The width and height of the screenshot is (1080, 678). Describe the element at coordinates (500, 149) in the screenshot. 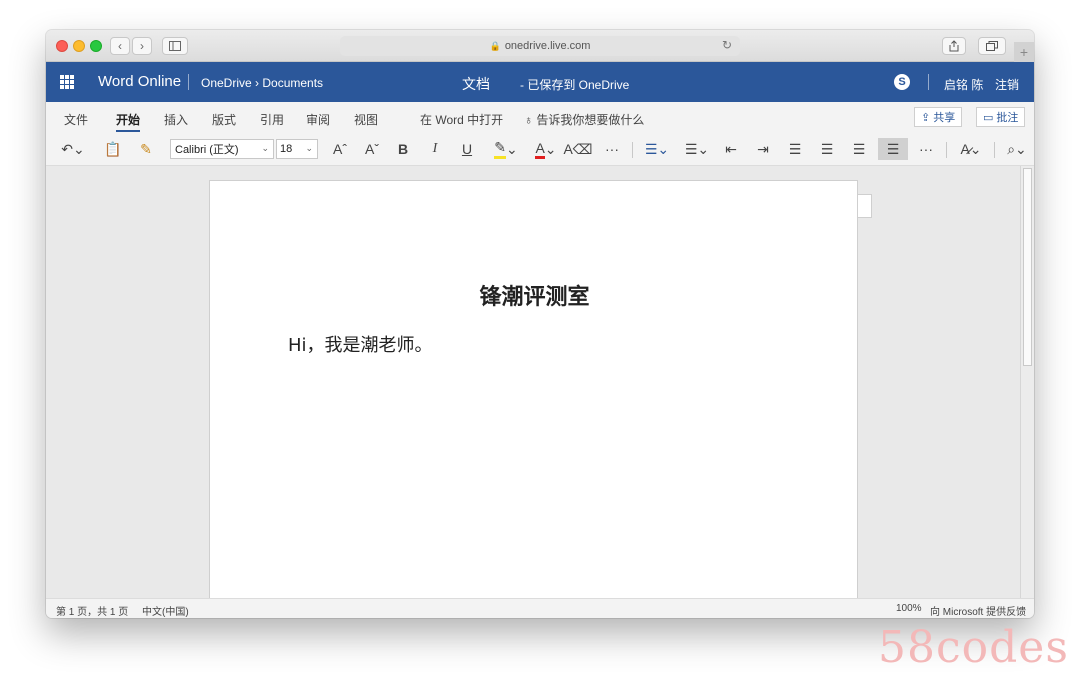

I see `highlighter-icon: ✎` at that location.